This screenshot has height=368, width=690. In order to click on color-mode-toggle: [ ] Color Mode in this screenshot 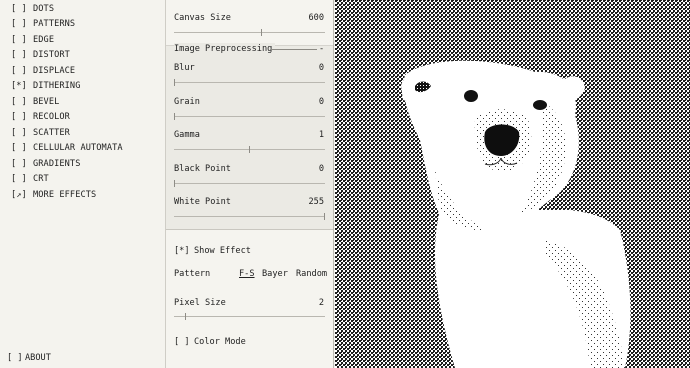, I will do `click(210, 342)`.